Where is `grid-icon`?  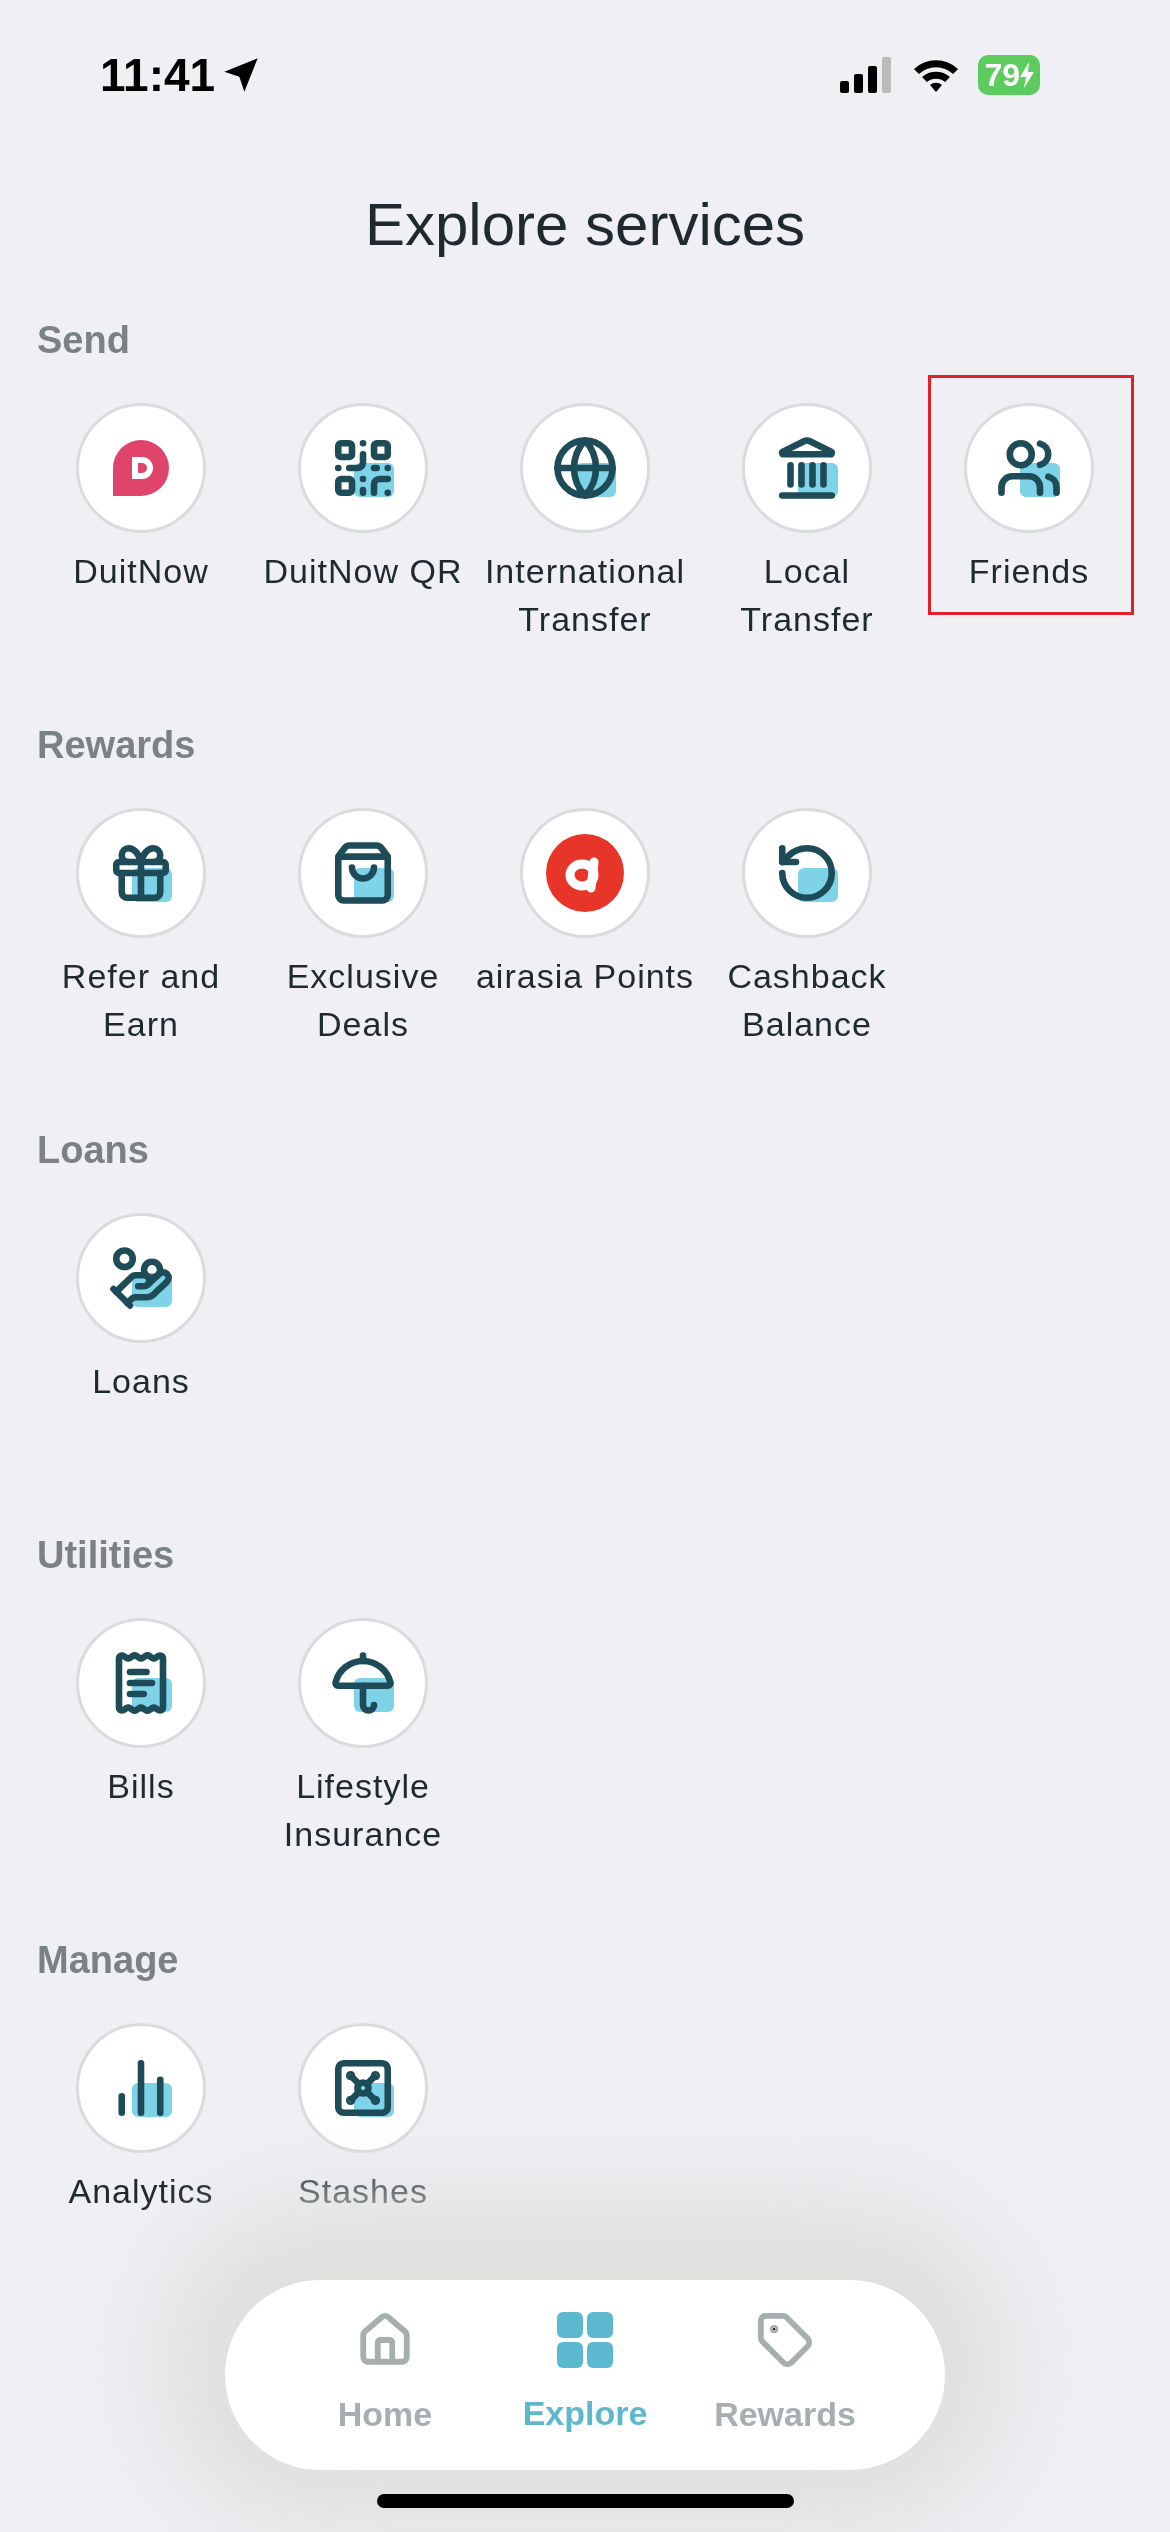 grid-icon is located at coordinates (585, 2339).